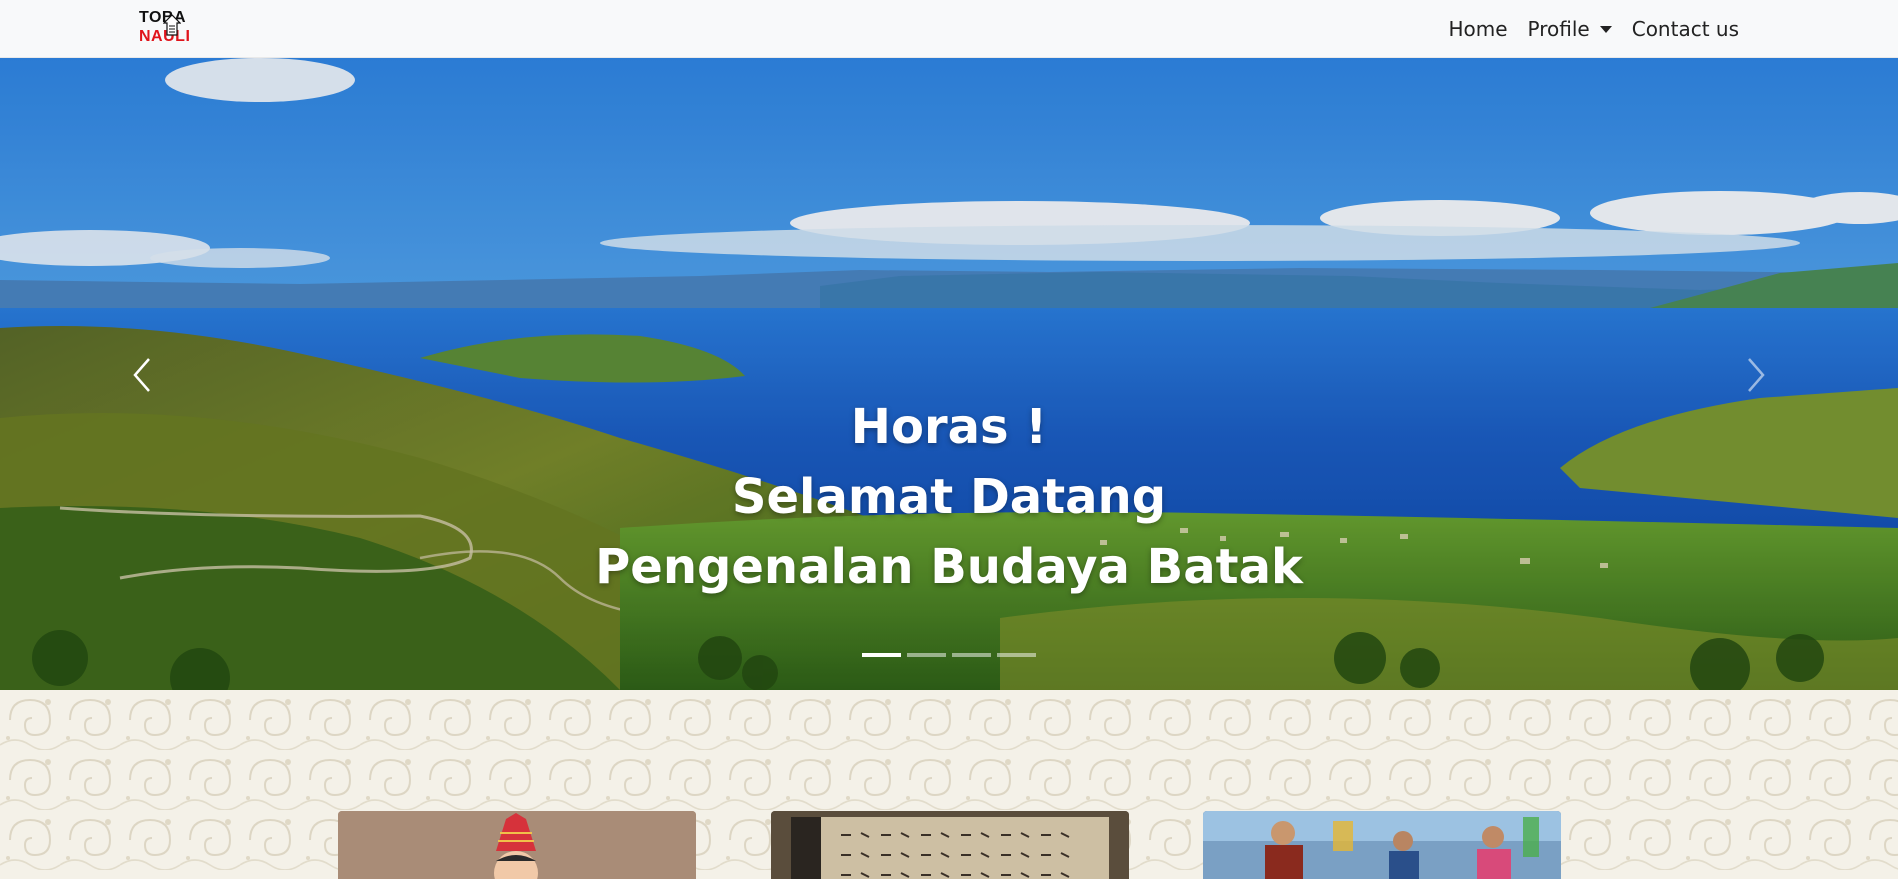 The height and width of the screenshot is (879, 1898). I want to click on chevron-left-icon, so click(141, 375).